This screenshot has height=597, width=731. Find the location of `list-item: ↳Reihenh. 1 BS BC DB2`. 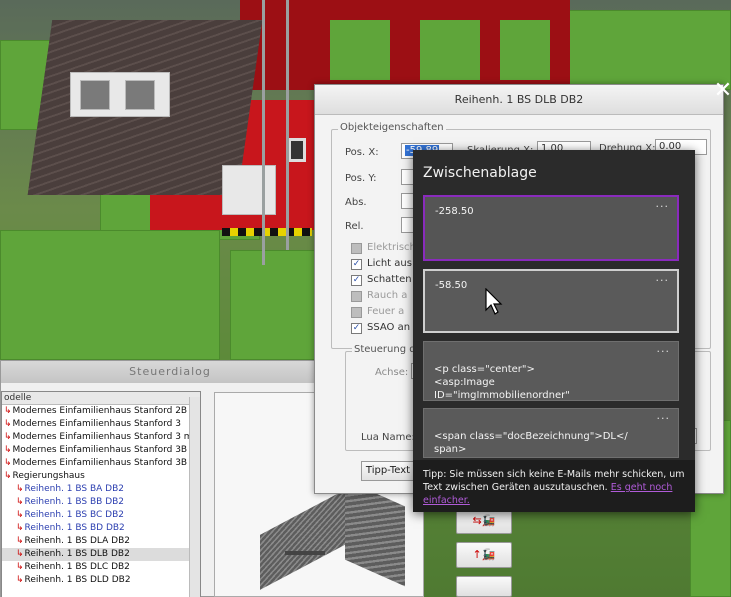

list-item: ↳Reihenh. 1 BS BC DB2 is located at coordinates (101, 515).